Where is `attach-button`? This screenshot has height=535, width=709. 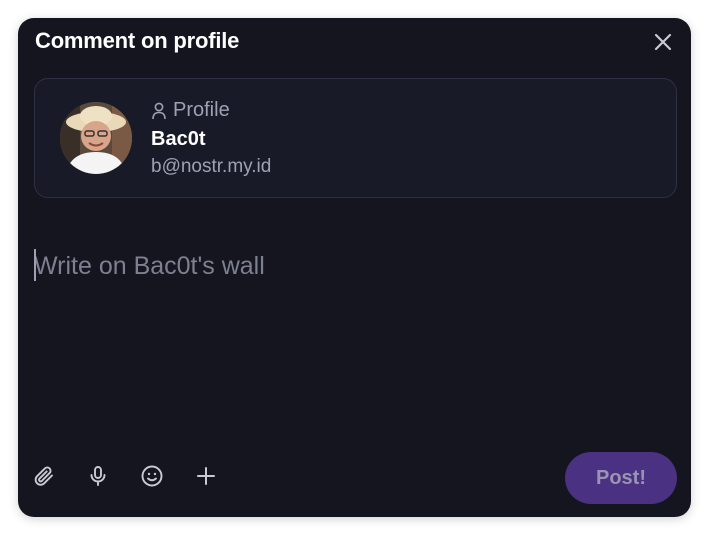 attach-button is located at coordinates (44, 476).